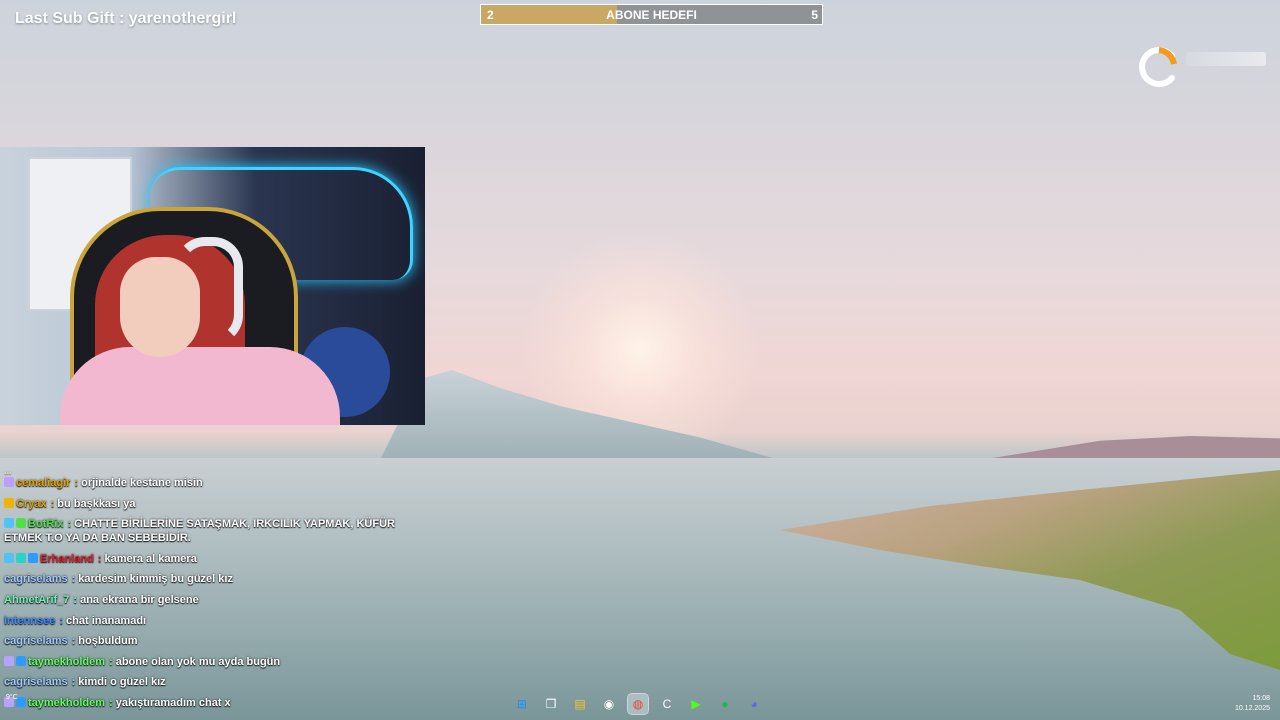 The height and width of the screenshot is (720, 1280). What do you see at coordinates (67, 559) in the screenshot?
I see `chat-username: Erhanland` at bounding box center [67, 559].